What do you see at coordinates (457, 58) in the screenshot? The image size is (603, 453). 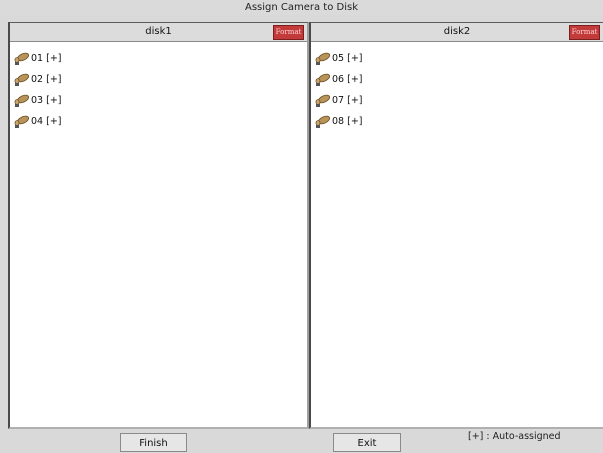 I see `camera-item-05: 05 [+]` at bounding box center [457, 58].